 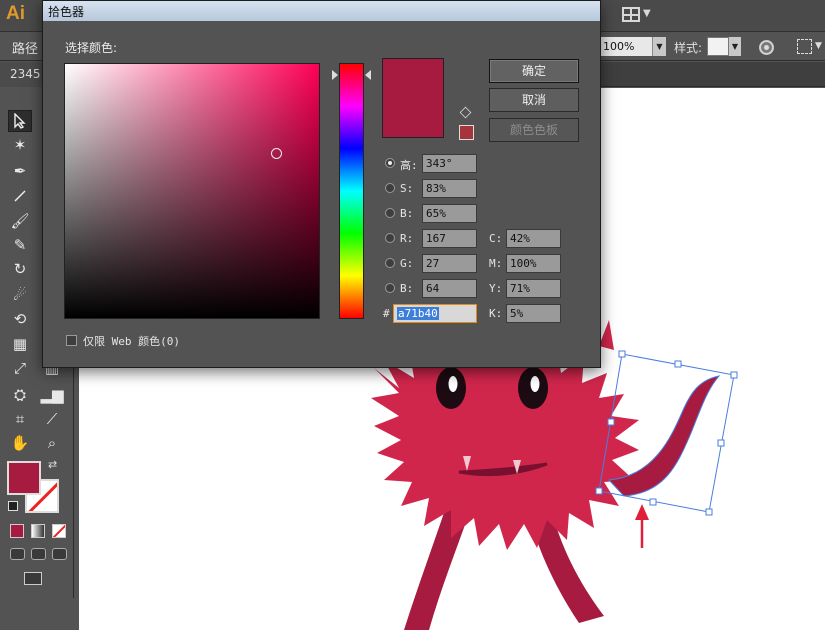 What do you see at coordinates (52, 464) in the screenshot?
I see `swap-fill-stroke-icon: ⇄` at bounding box center [52, 464].